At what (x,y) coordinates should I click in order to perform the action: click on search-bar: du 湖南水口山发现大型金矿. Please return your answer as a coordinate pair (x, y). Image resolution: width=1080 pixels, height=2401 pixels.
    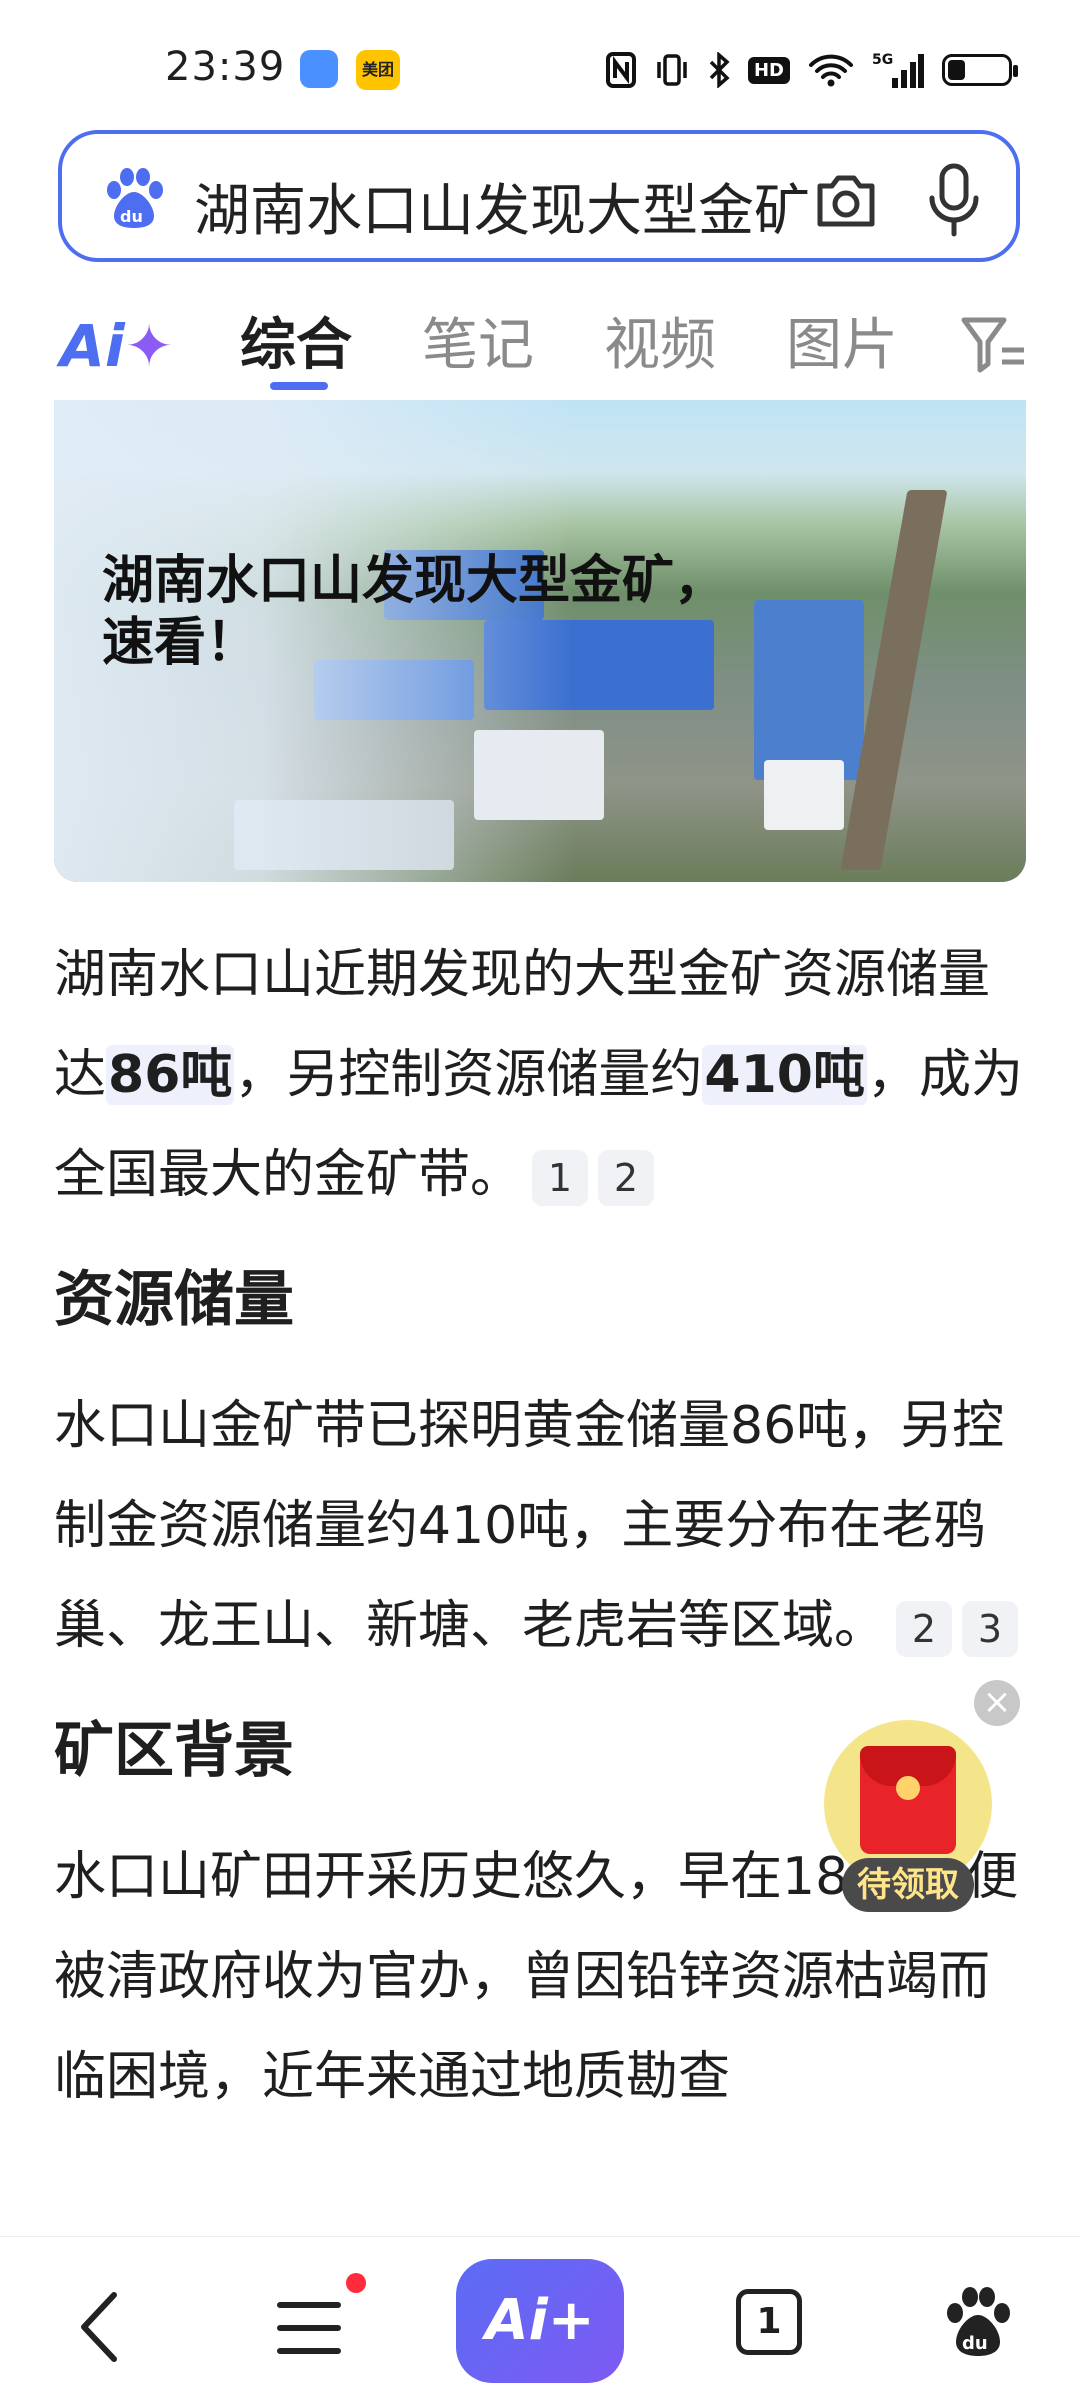
    Looking at the image, I should click on (539, 196).